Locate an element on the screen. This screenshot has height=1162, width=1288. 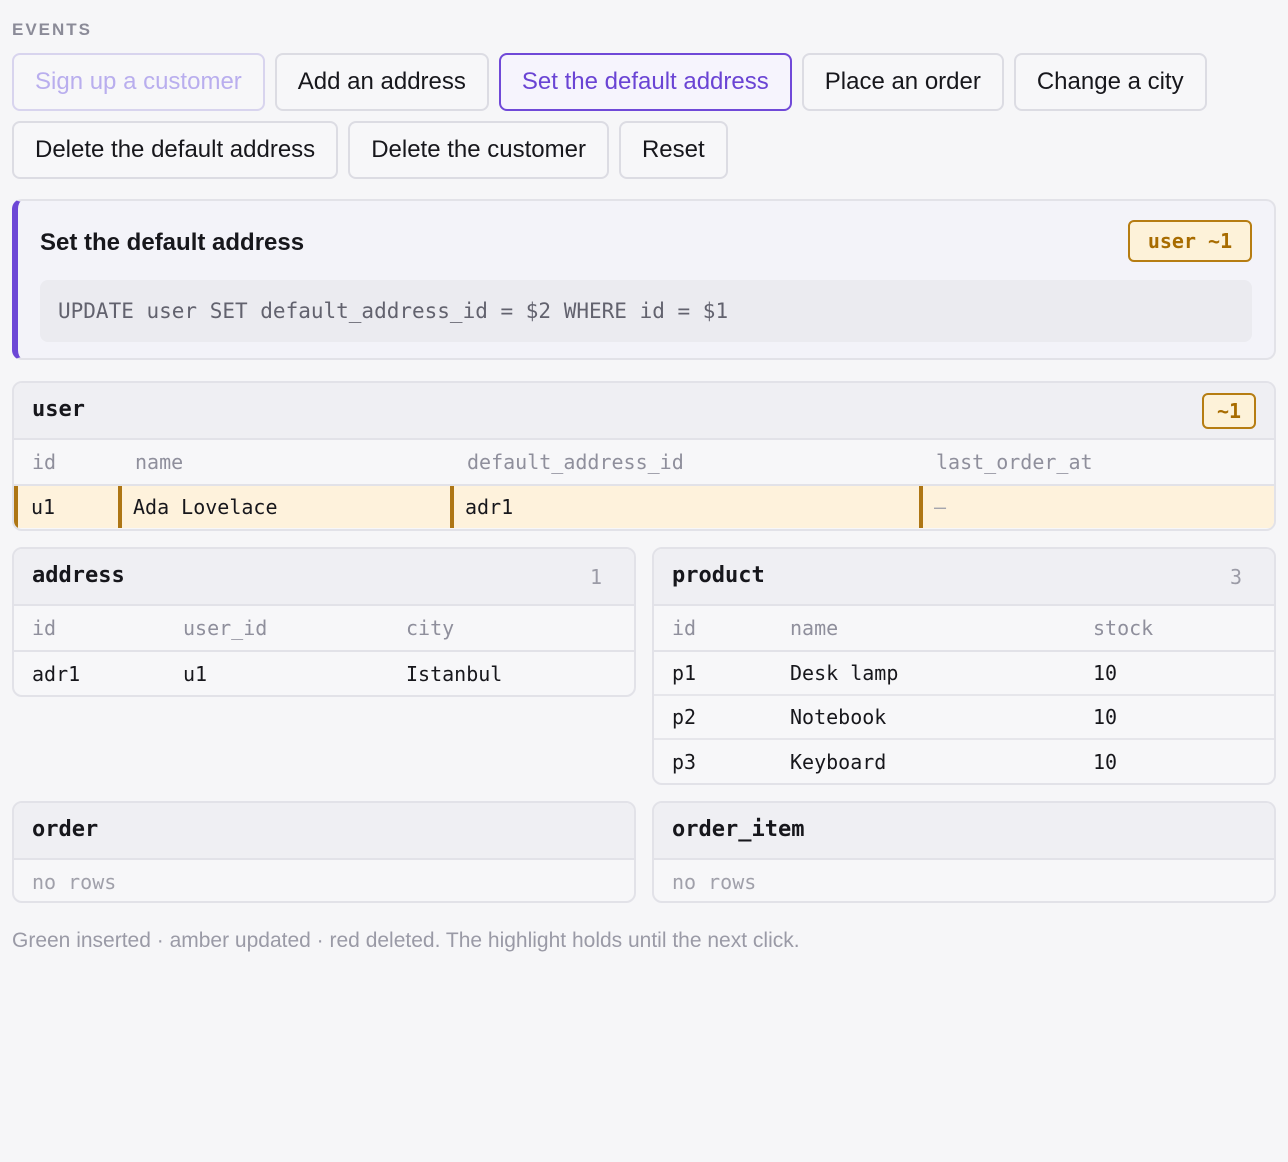
column-headers: id name default_address_id last_order_at is located at coordinates (644, 463).